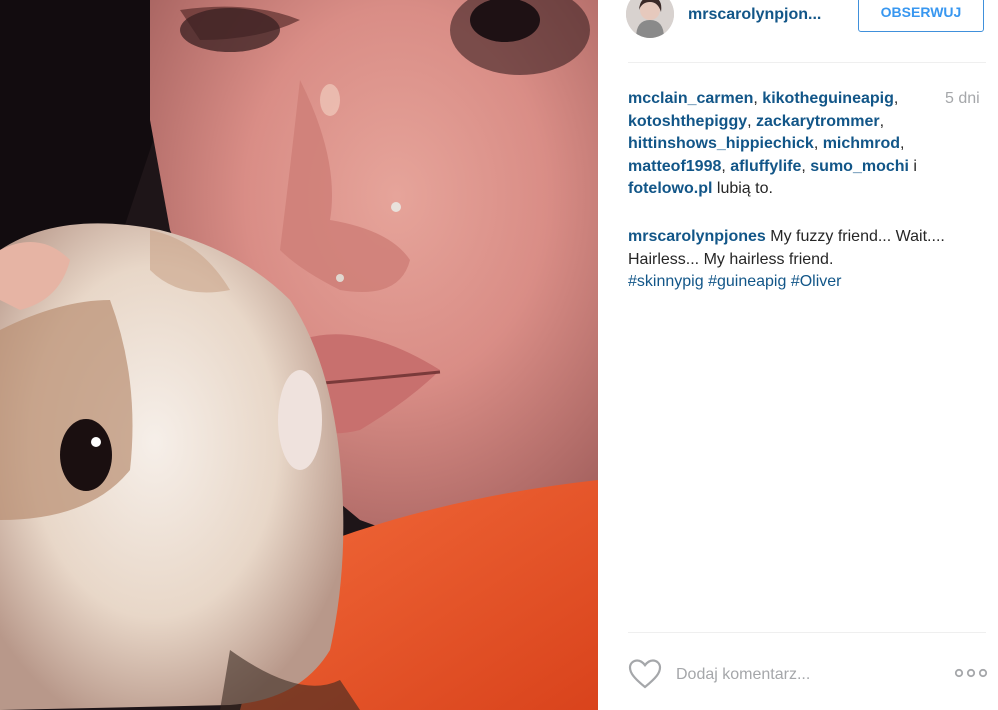  What do you see at coordinates (859, 166) in the screenshot?
I see `like-user-link: sumo_mochi` at bounding box center [859, 166].